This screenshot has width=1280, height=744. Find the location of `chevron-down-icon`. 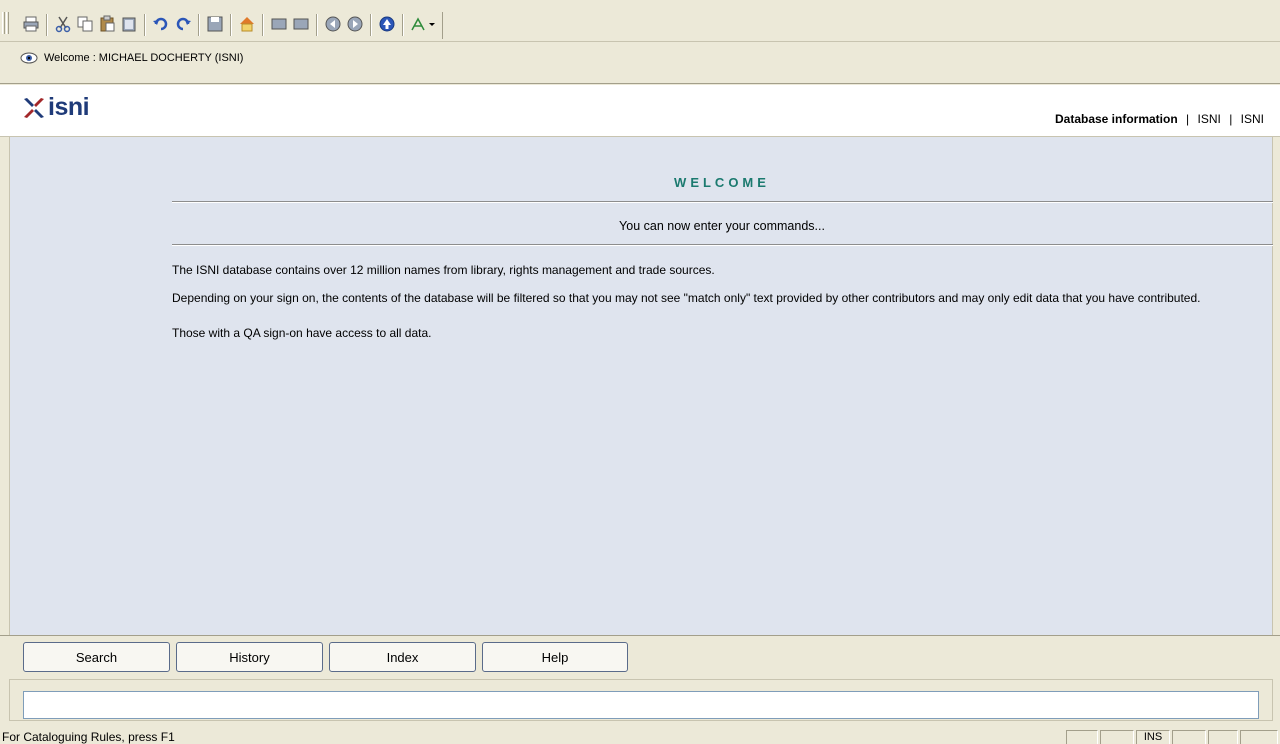

chevron-down-icon is located at coordinates (432, 24).